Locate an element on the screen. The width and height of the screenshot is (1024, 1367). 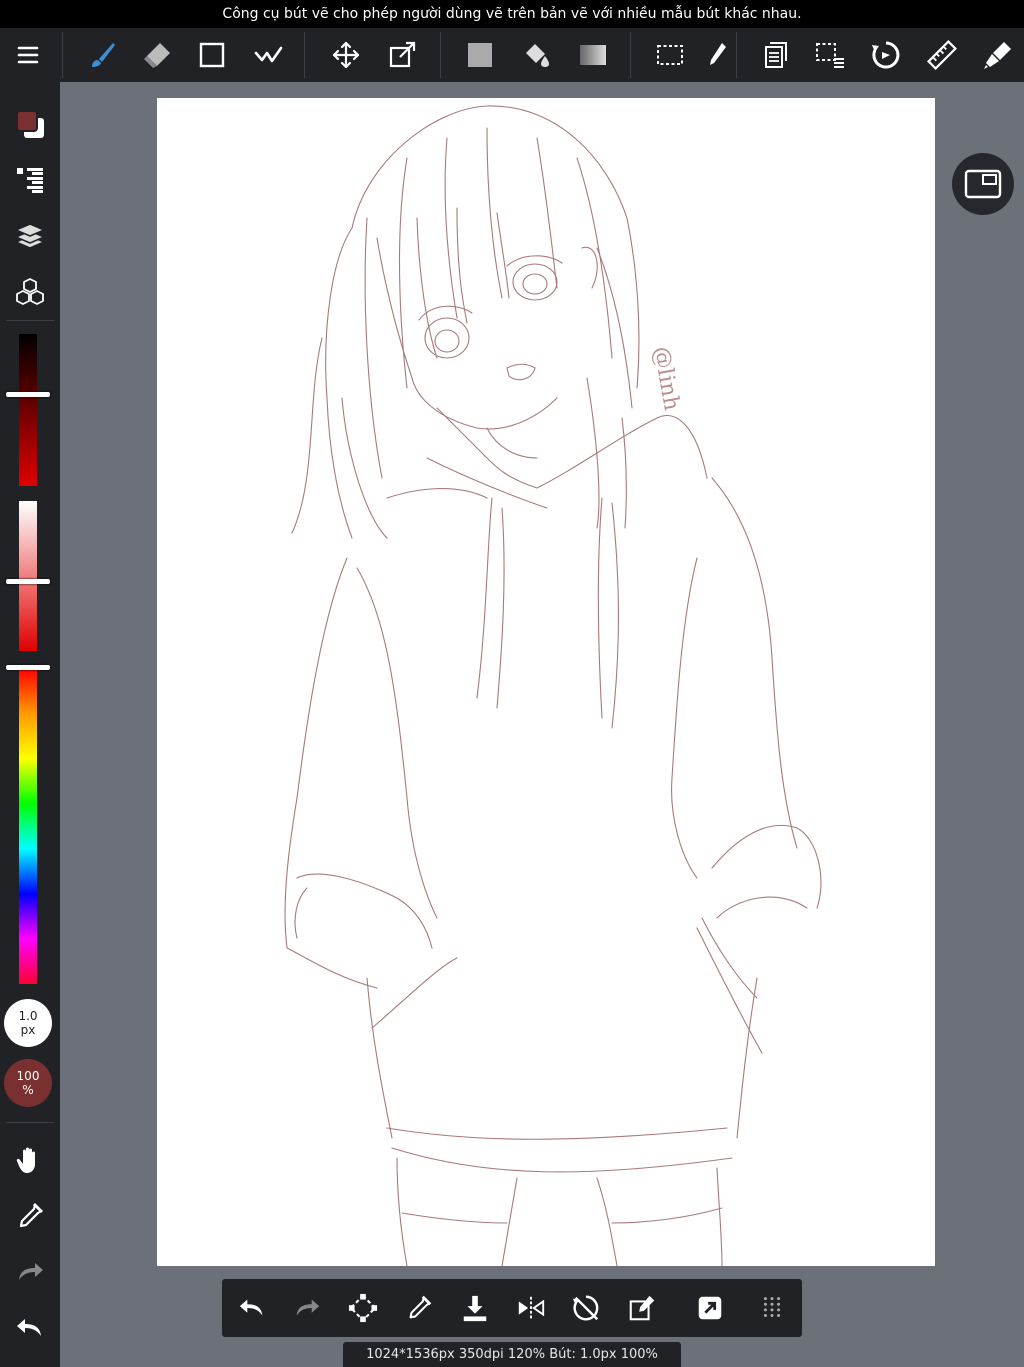
redo-icon is located at coordinates (307, 1308).